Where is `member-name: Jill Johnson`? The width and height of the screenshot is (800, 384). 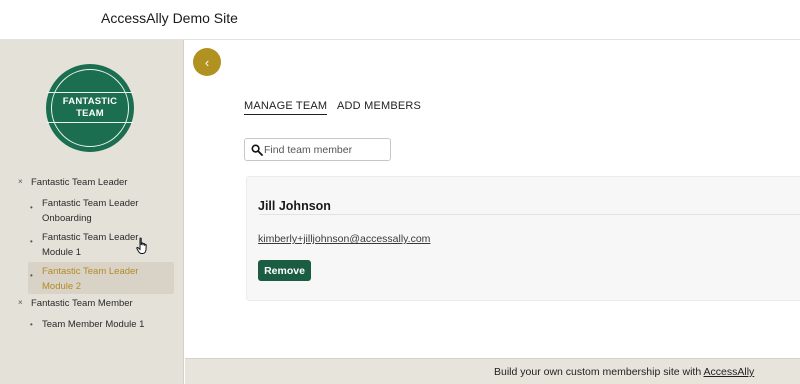
member-name: Jill Johnson is located at coordinates (294, 206).